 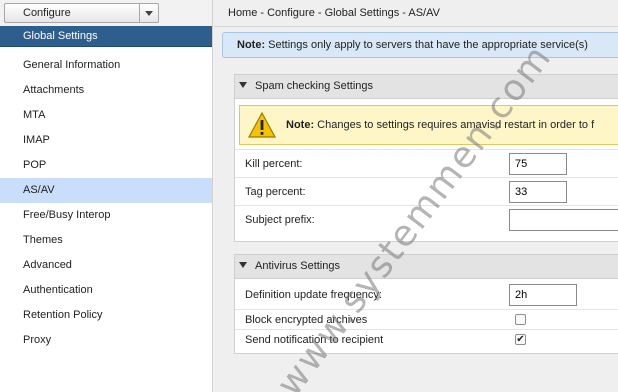 What do you see at coordinates (106, 65) in the screenshot?
I see `sidebar-item-general-information: General Information` at bounding box center [106, 65].